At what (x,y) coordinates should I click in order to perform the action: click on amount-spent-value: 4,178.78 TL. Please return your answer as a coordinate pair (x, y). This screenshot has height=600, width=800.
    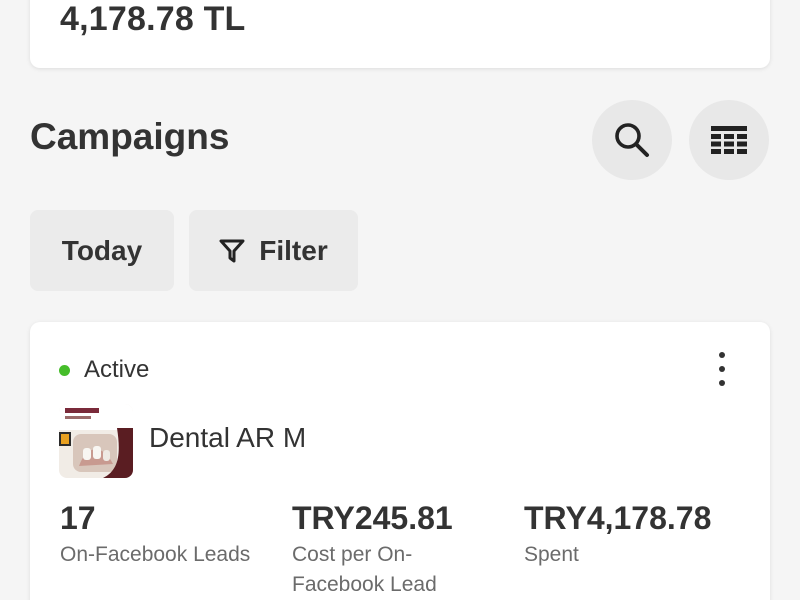
    Looking at the image, I should click on (153, 19).